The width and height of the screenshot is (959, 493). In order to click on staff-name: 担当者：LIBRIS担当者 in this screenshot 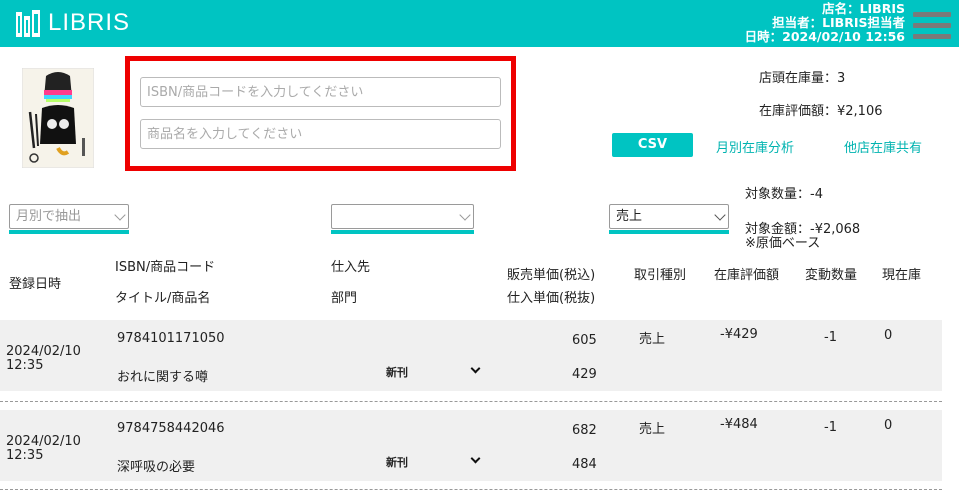, I will do `click(838, 22)`.